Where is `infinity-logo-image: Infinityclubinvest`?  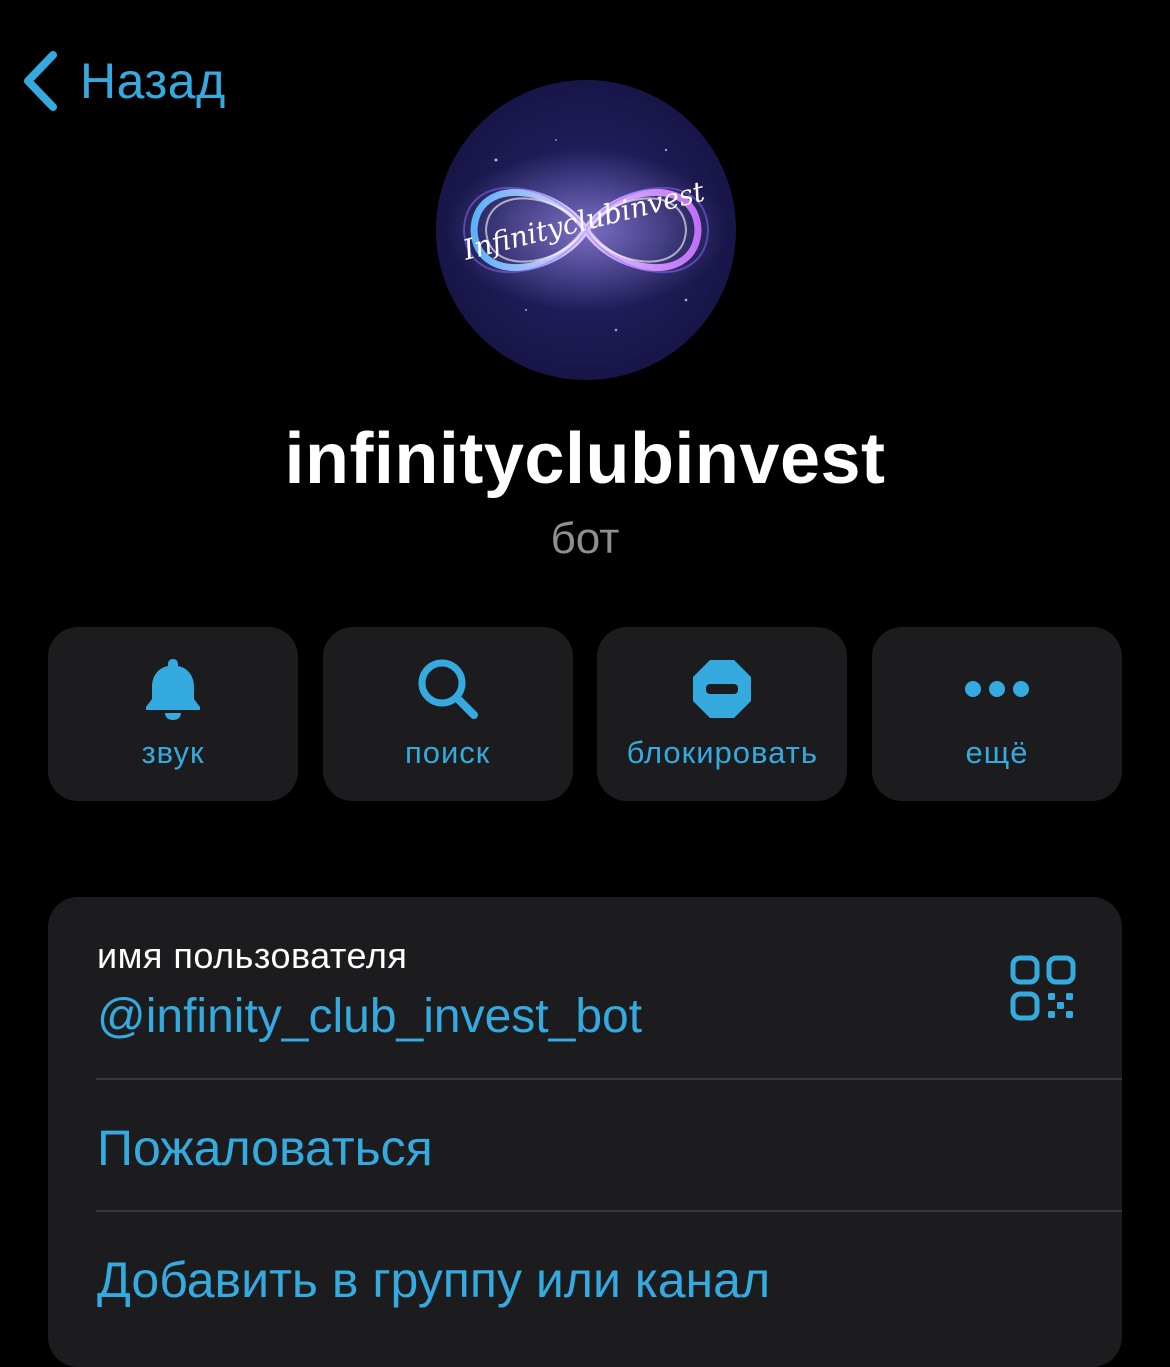
infinity-logo-image: Infinityclubinvest is located at coordinates (586, 235).